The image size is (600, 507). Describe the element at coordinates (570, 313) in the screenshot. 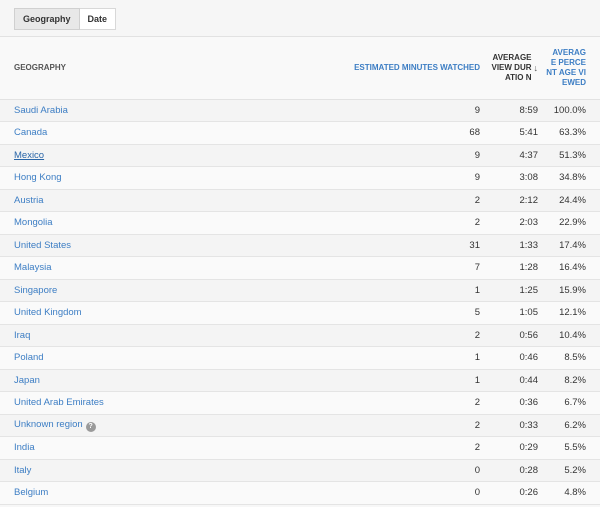

I see `average-percentage-viewed-cell: 12.1%` at that location.